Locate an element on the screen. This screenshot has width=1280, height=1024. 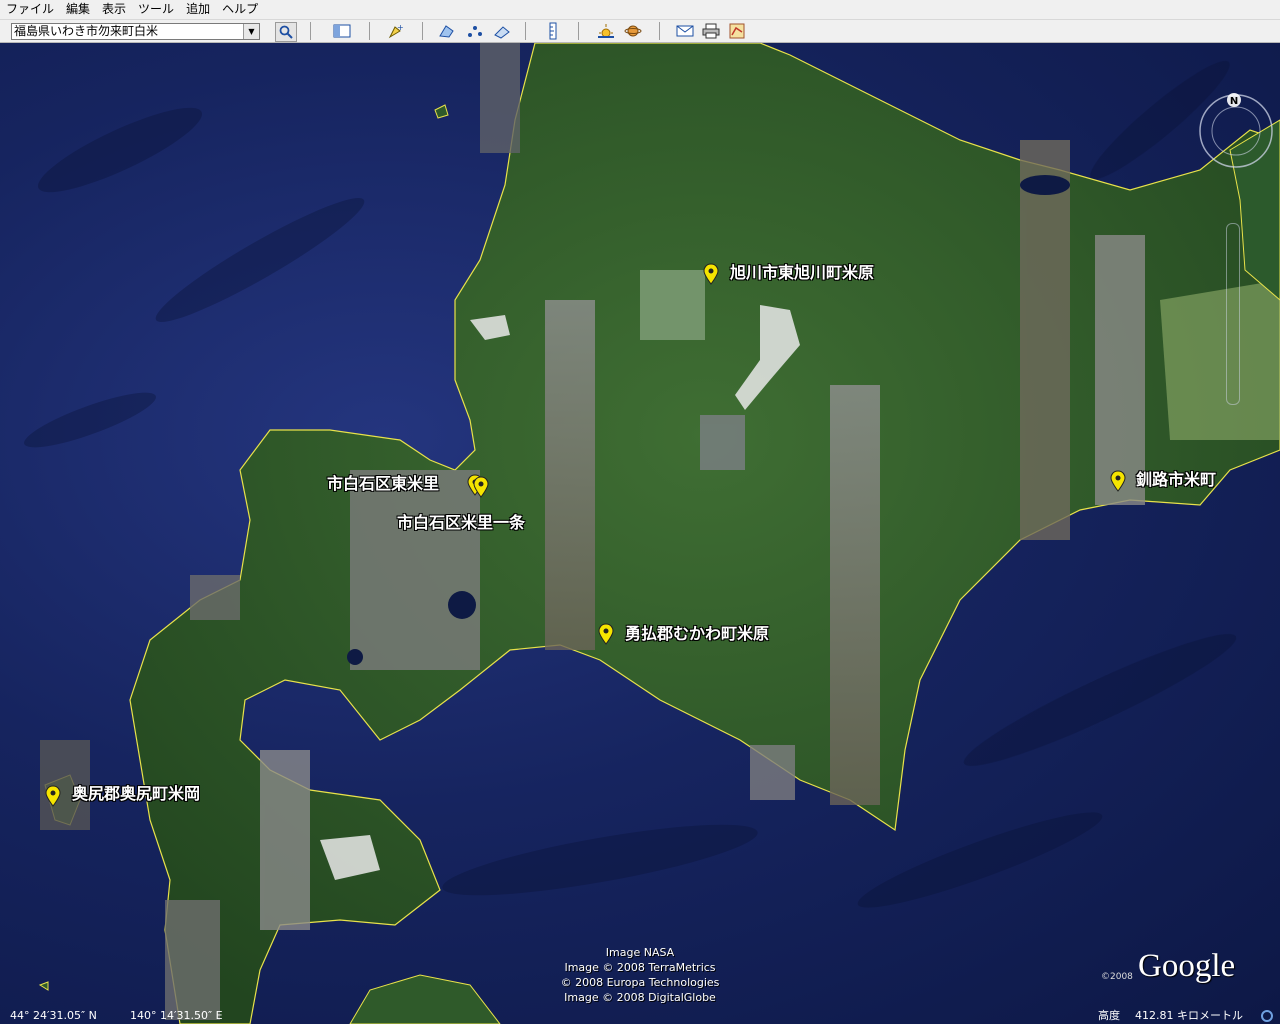
credit-line: Image © 2008 TerraMetrics is located at coordinates (640, 967).